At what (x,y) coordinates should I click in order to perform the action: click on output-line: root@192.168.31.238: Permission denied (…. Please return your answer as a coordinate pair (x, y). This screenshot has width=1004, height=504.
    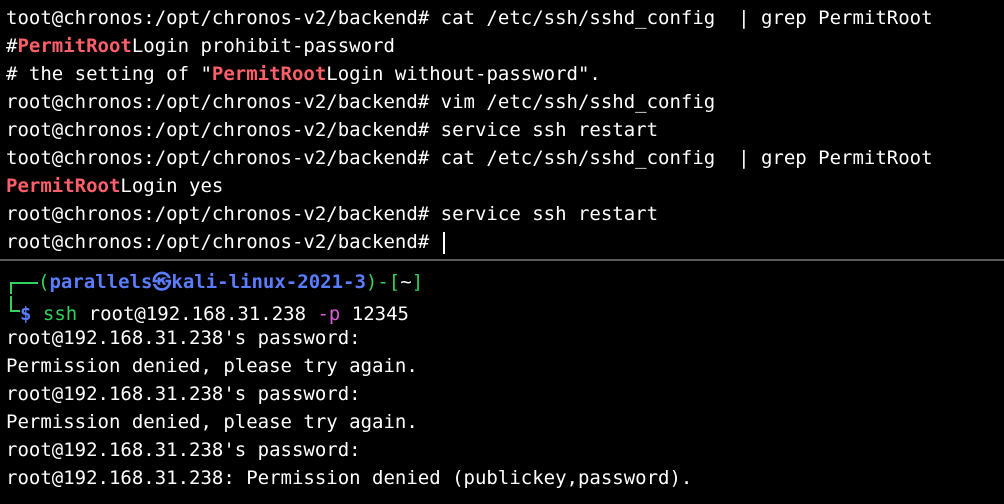
    Looking at the image, I should click on (349, 478).